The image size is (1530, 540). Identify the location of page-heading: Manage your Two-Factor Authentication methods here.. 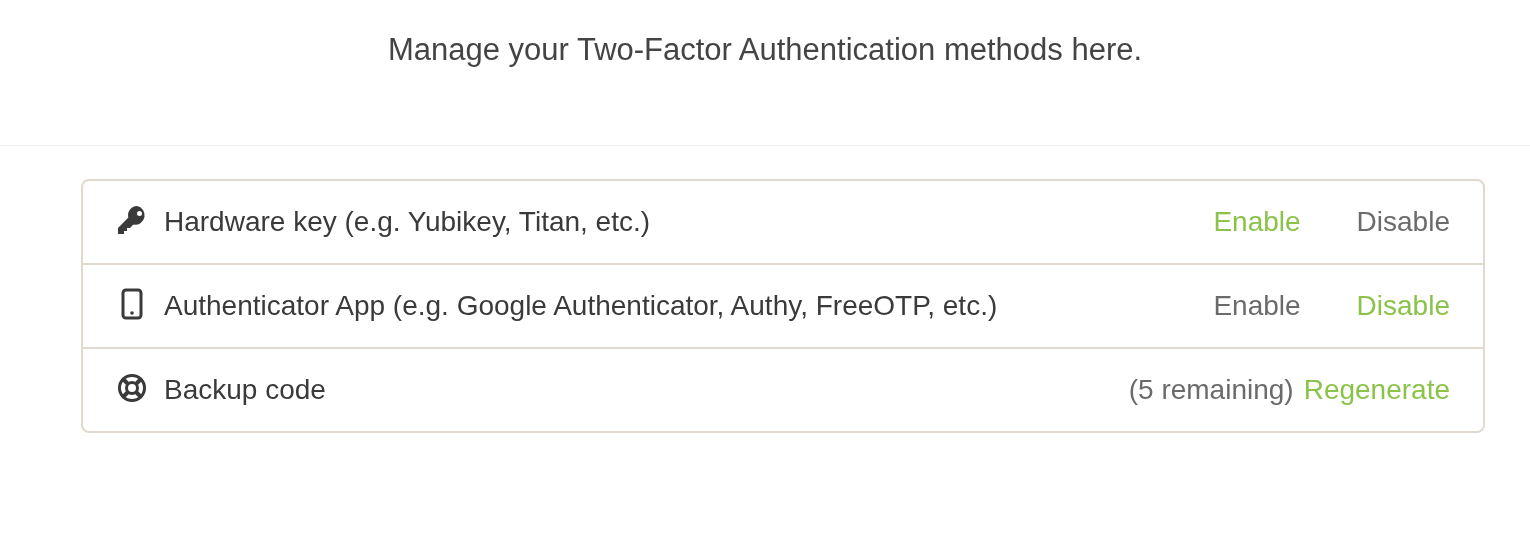
(765, 50).